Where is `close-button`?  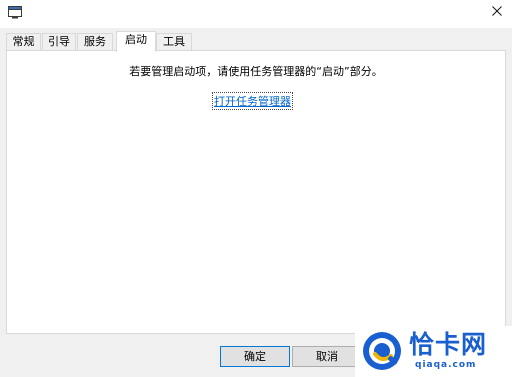 close-button is located at coordinates (497, 12).